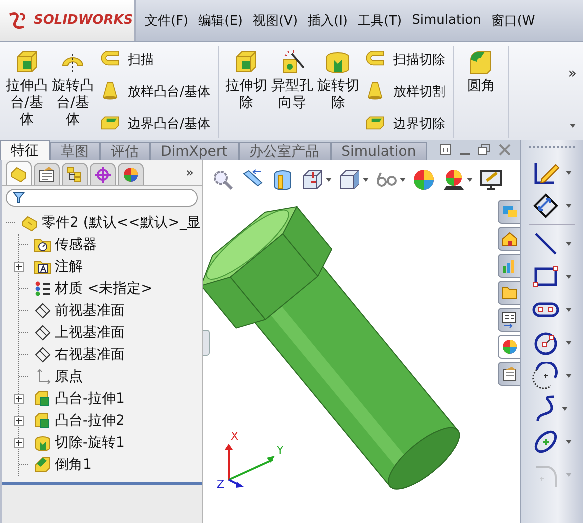 The image size is (583, 523). Describe the element at coordinates (90, 399) in the screenshot. I see `tree-item: 凸台-拉伸1` at that location.